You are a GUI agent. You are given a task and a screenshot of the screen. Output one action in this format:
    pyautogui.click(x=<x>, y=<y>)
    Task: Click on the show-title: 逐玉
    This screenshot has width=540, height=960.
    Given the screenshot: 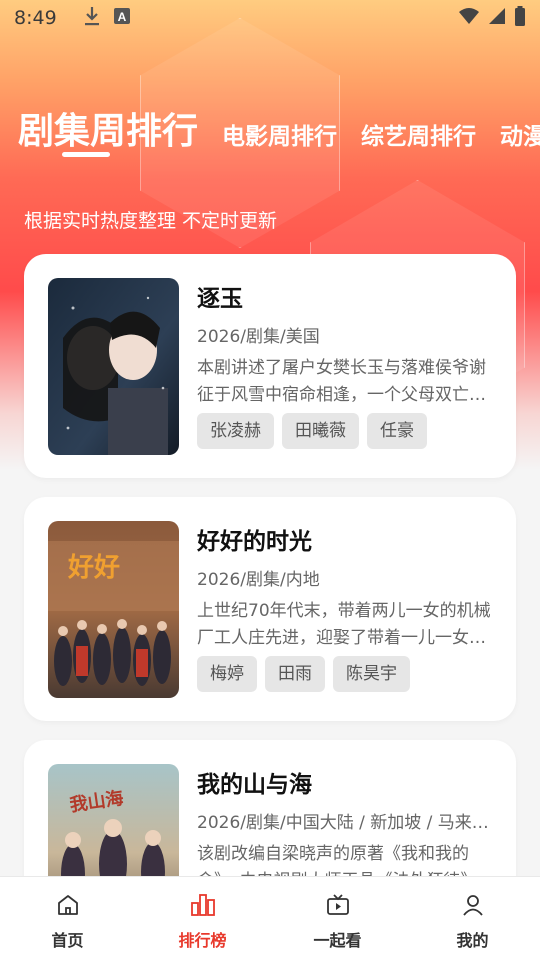 What is the action you would take?
    pyautogui.click(x=220, y=299)
    